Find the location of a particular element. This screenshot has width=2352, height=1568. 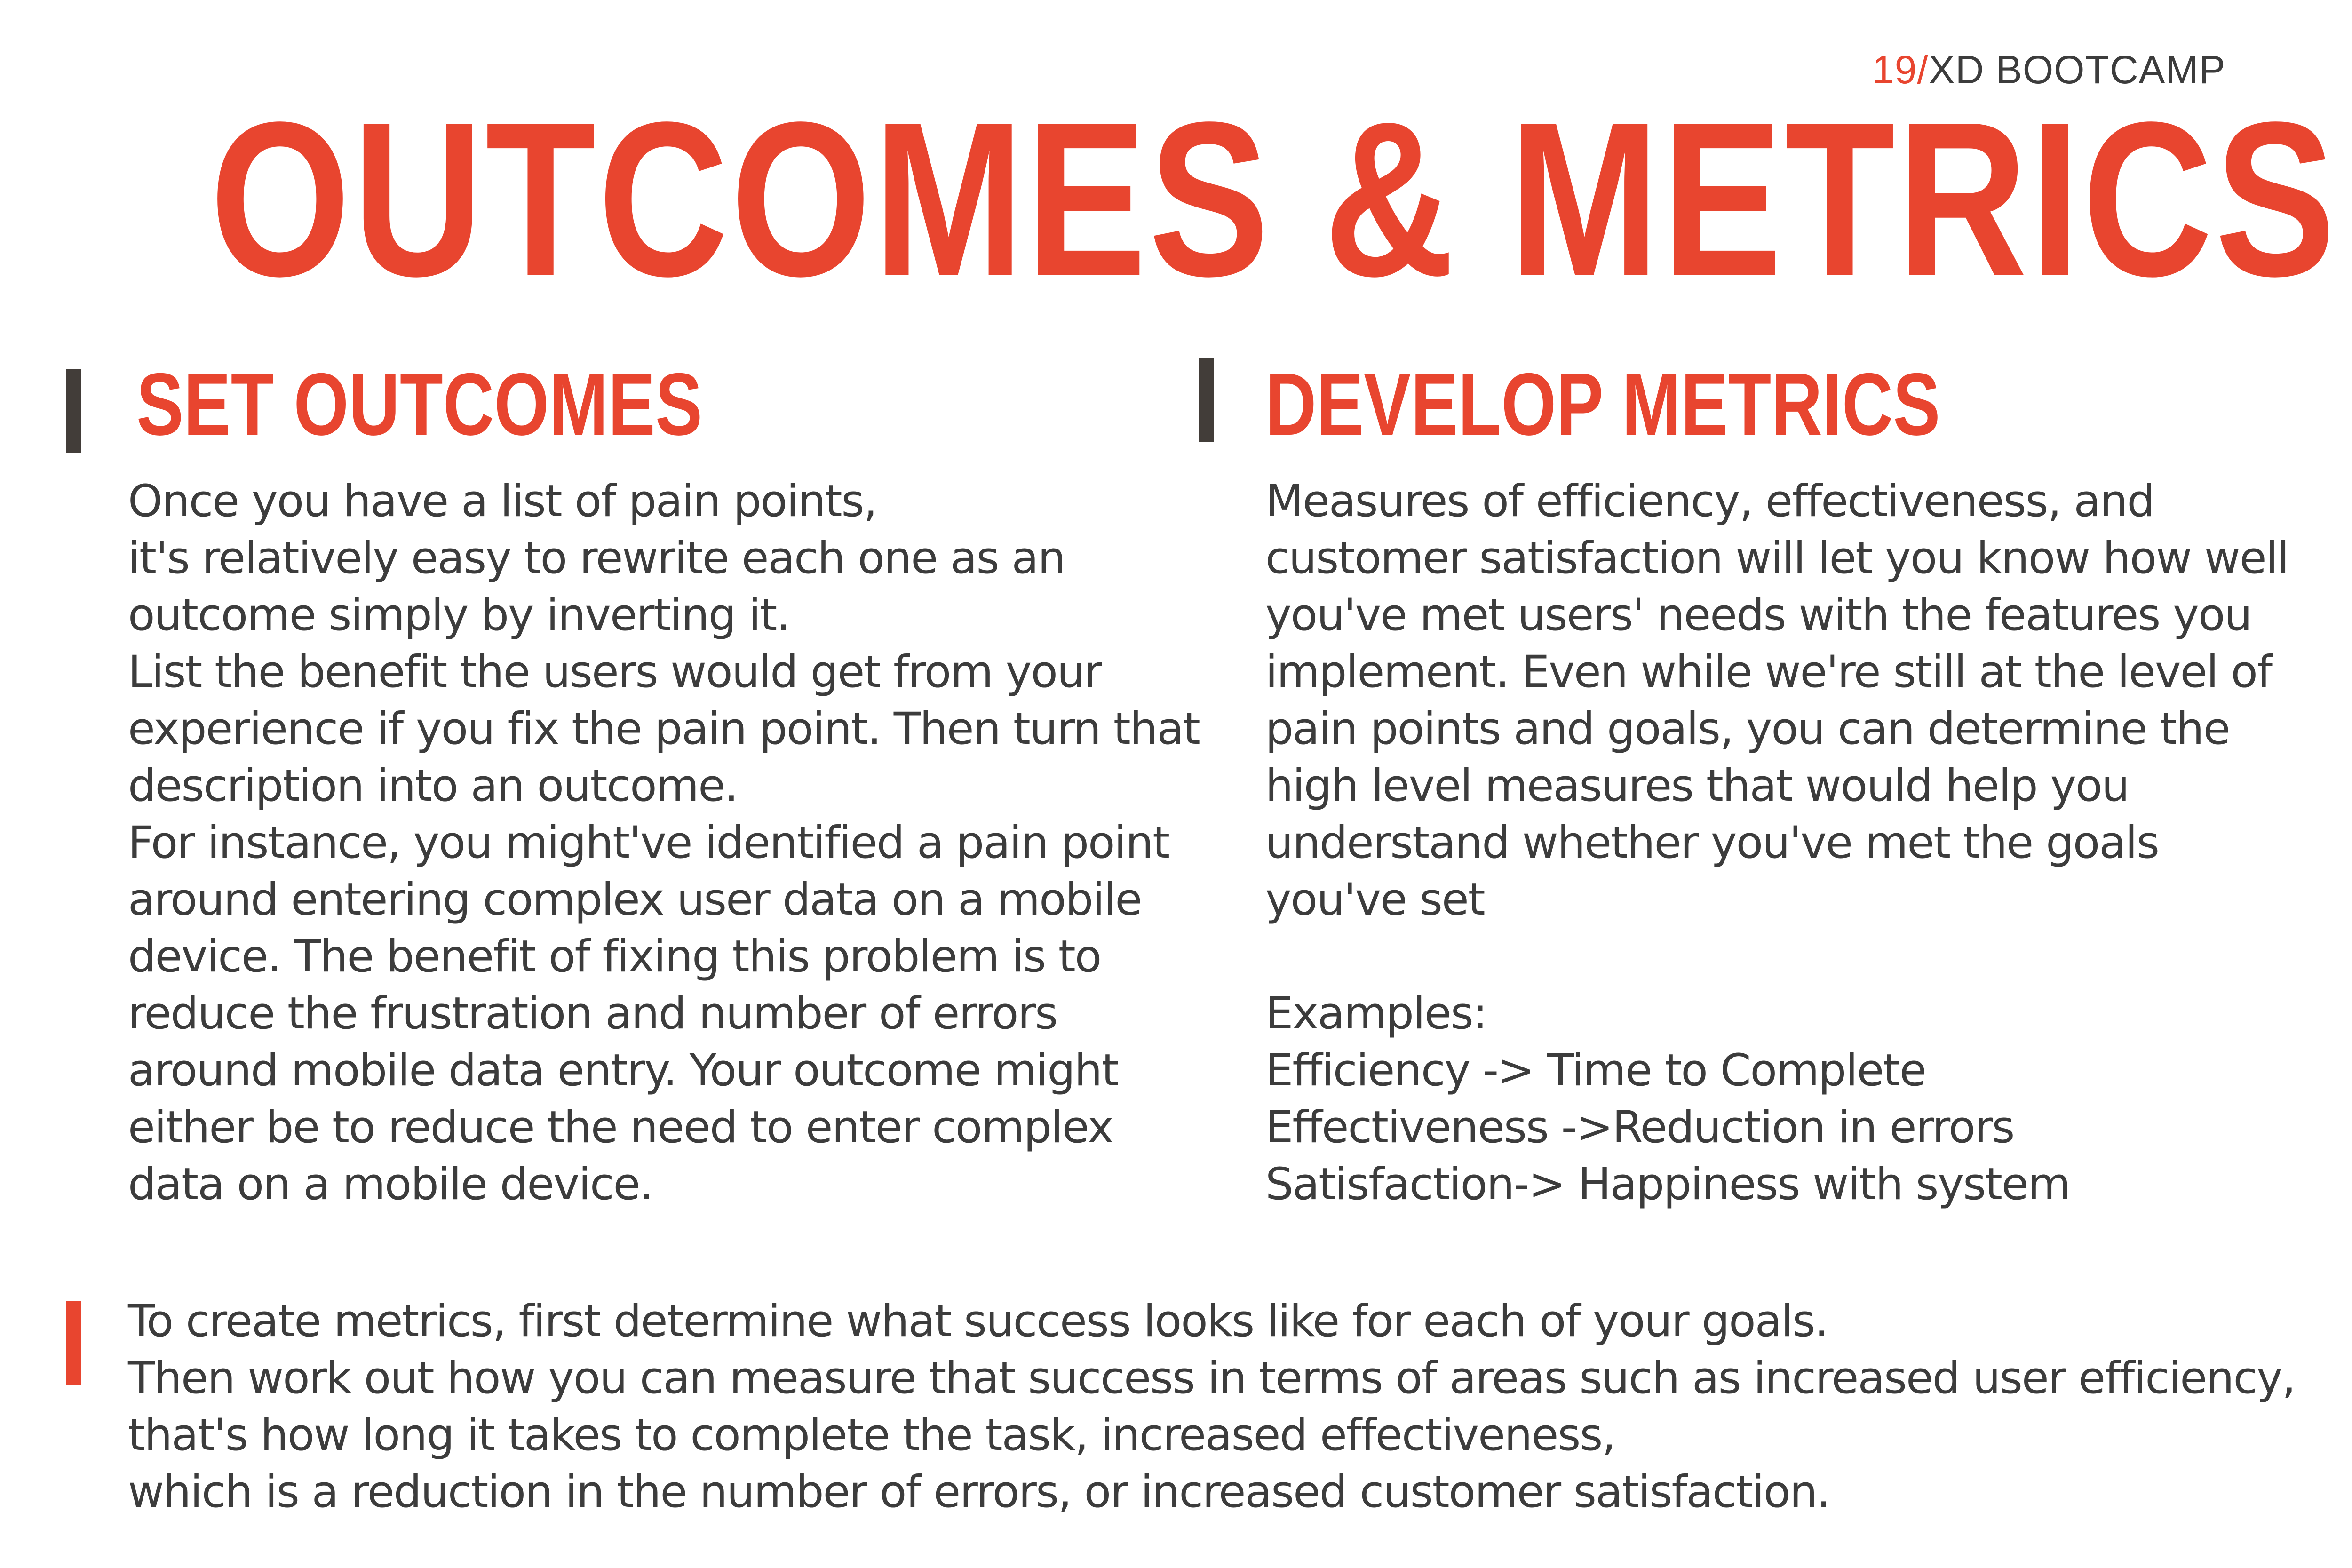

develop-metrics-spacer is located at coordinates (1776, 956).